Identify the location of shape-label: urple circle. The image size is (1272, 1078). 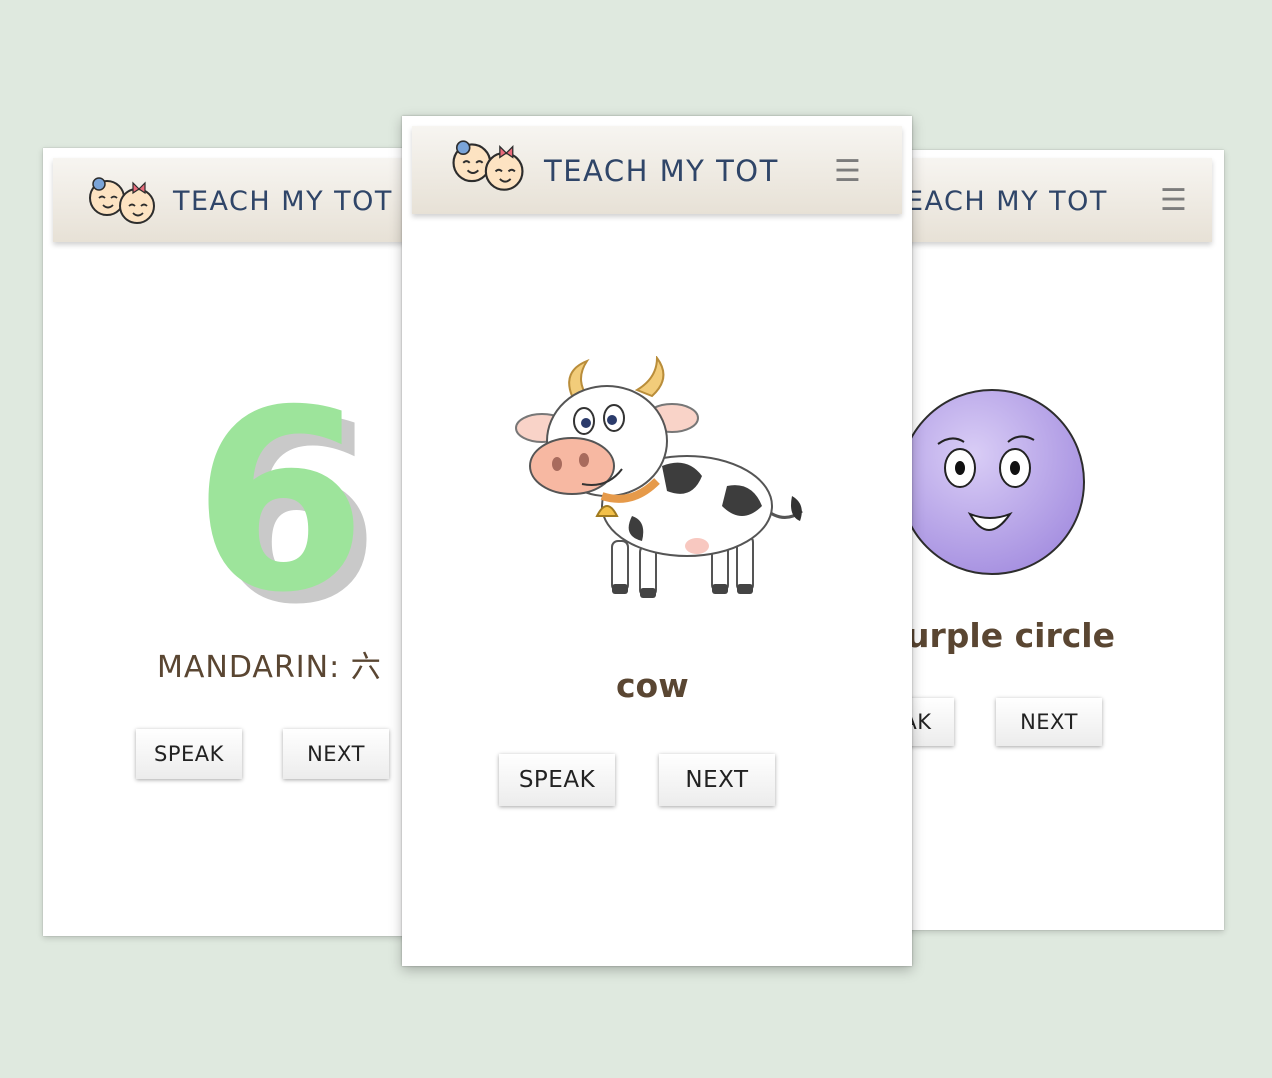
(1010, 635).